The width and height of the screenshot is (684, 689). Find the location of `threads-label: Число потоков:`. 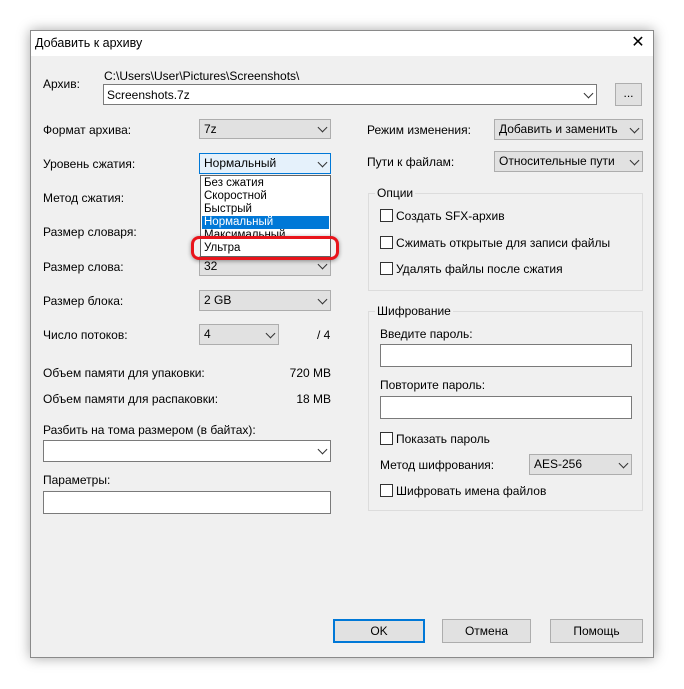

threads-label: Число потоков: is located at coordinates (85, 335).